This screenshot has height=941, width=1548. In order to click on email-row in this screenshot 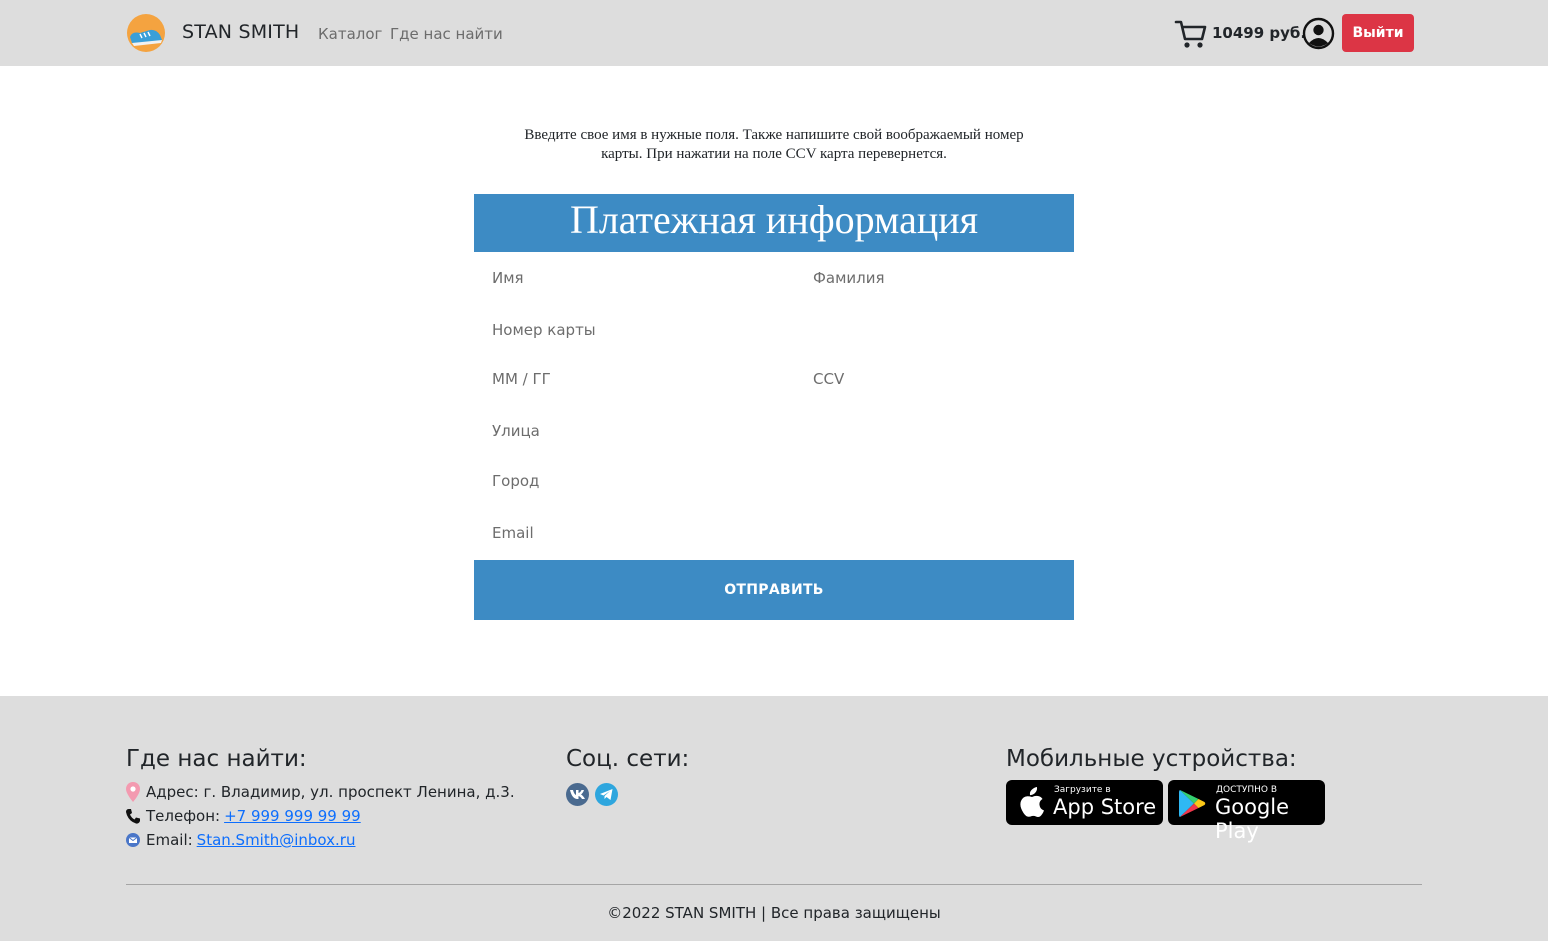, I will do `click(774, 534)`.